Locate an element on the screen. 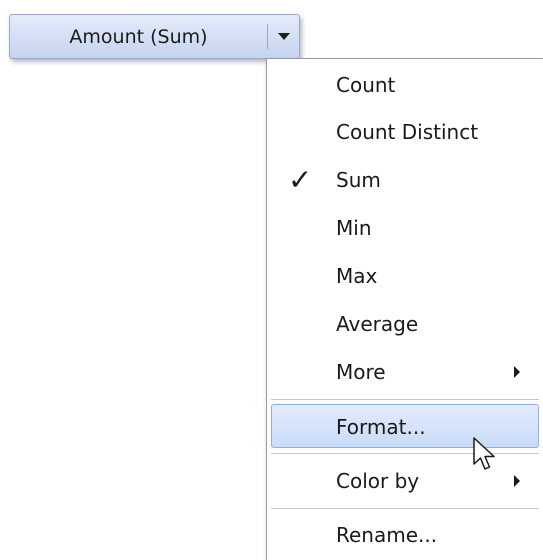 This screenshot has height=560, width=543. amount-field-button: Amount (Sum) is located at coordinates (154, 36).